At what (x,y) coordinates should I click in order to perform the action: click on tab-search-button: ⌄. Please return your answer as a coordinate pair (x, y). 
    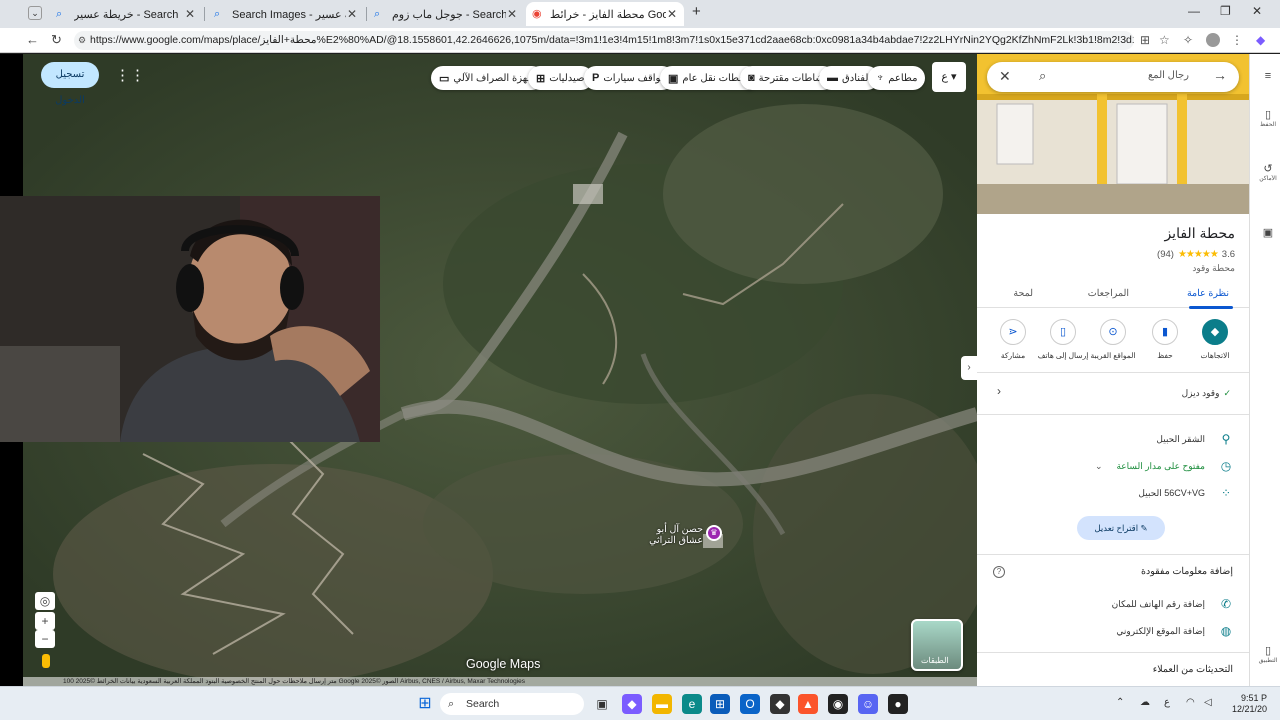
    Looking at the image, I should click on (35, 13).